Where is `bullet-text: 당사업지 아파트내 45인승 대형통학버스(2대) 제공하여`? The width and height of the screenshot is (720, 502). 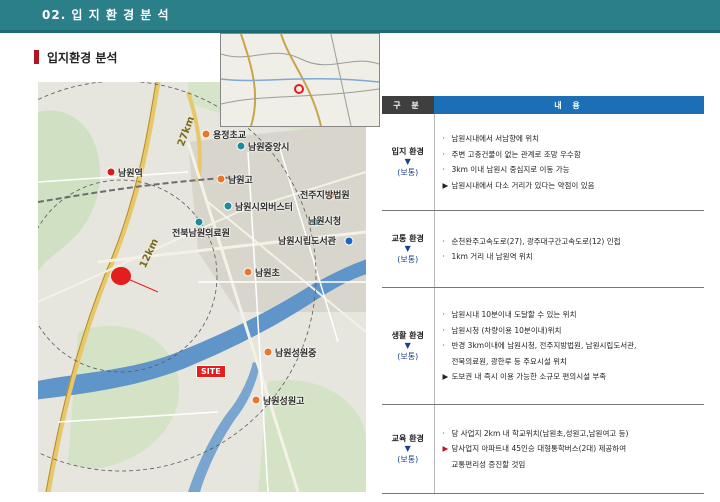
bullet-text: 당사업지 아파트내 45인승 대형통학버스(2대) 제공하여 is located at coordinates (539, 449).